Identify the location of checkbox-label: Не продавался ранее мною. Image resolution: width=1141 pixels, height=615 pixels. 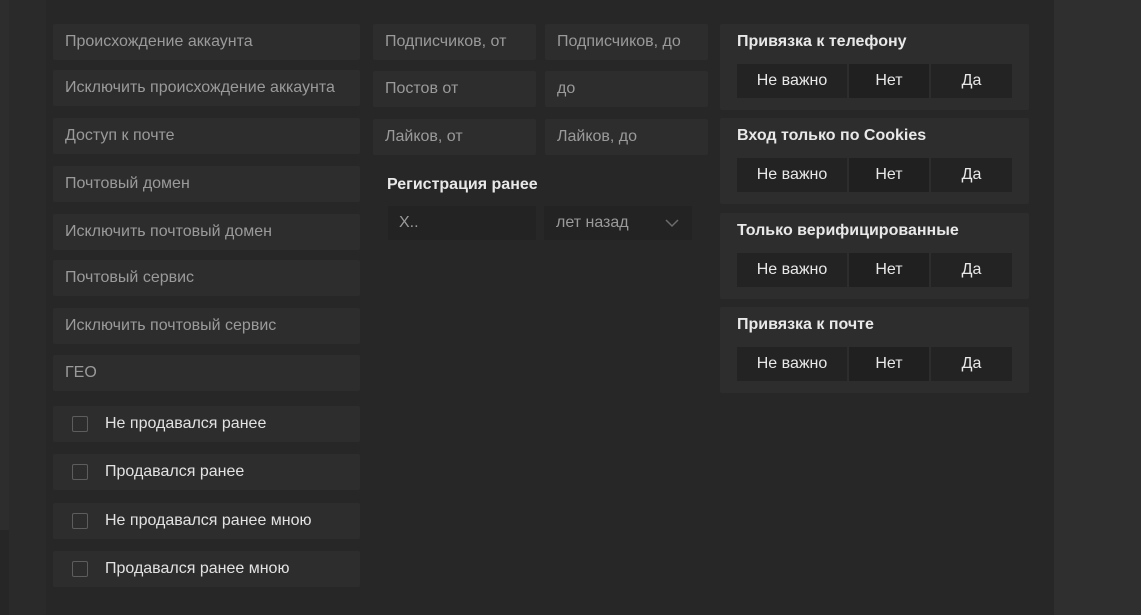
(208, 520).